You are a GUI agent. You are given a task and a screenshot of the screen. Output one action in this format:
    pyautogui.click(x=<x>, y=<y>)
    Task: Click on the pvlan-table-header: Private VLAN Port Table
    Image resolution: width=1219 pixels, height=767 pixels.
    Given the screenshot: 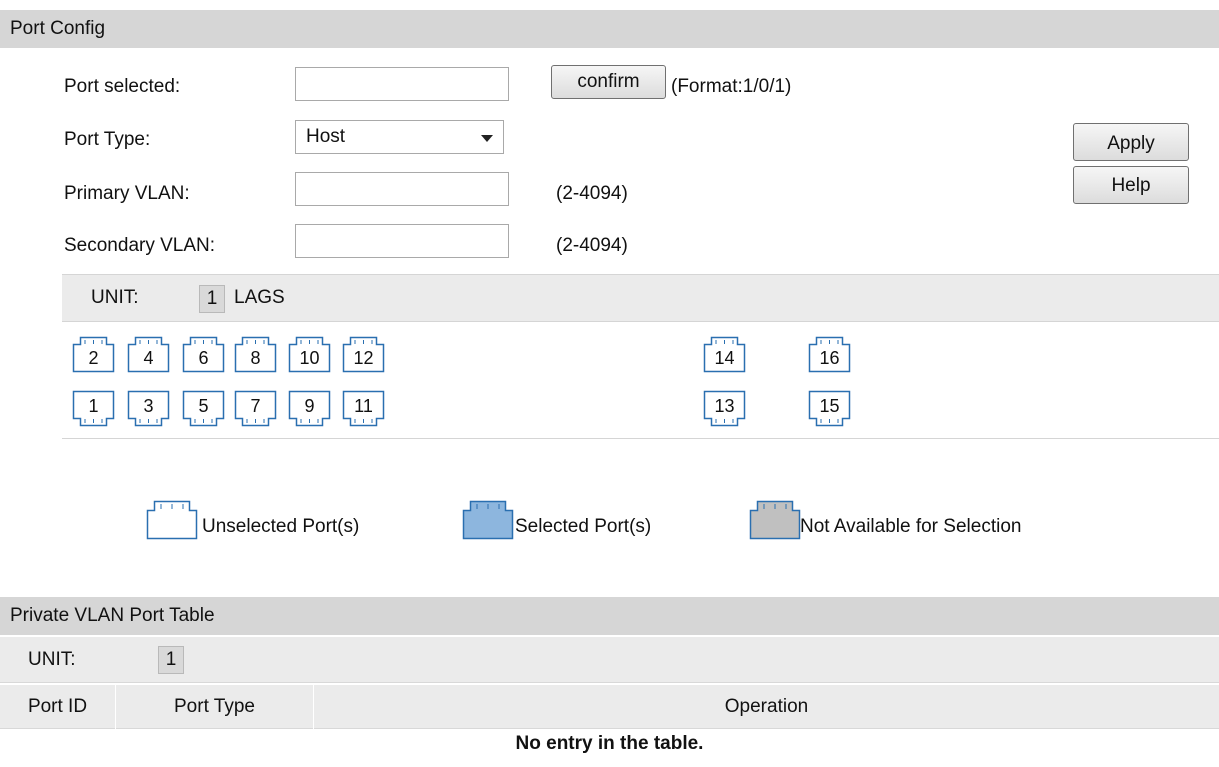 What is the action you would take?
    pyautogui.click(x=609, y=616)
    